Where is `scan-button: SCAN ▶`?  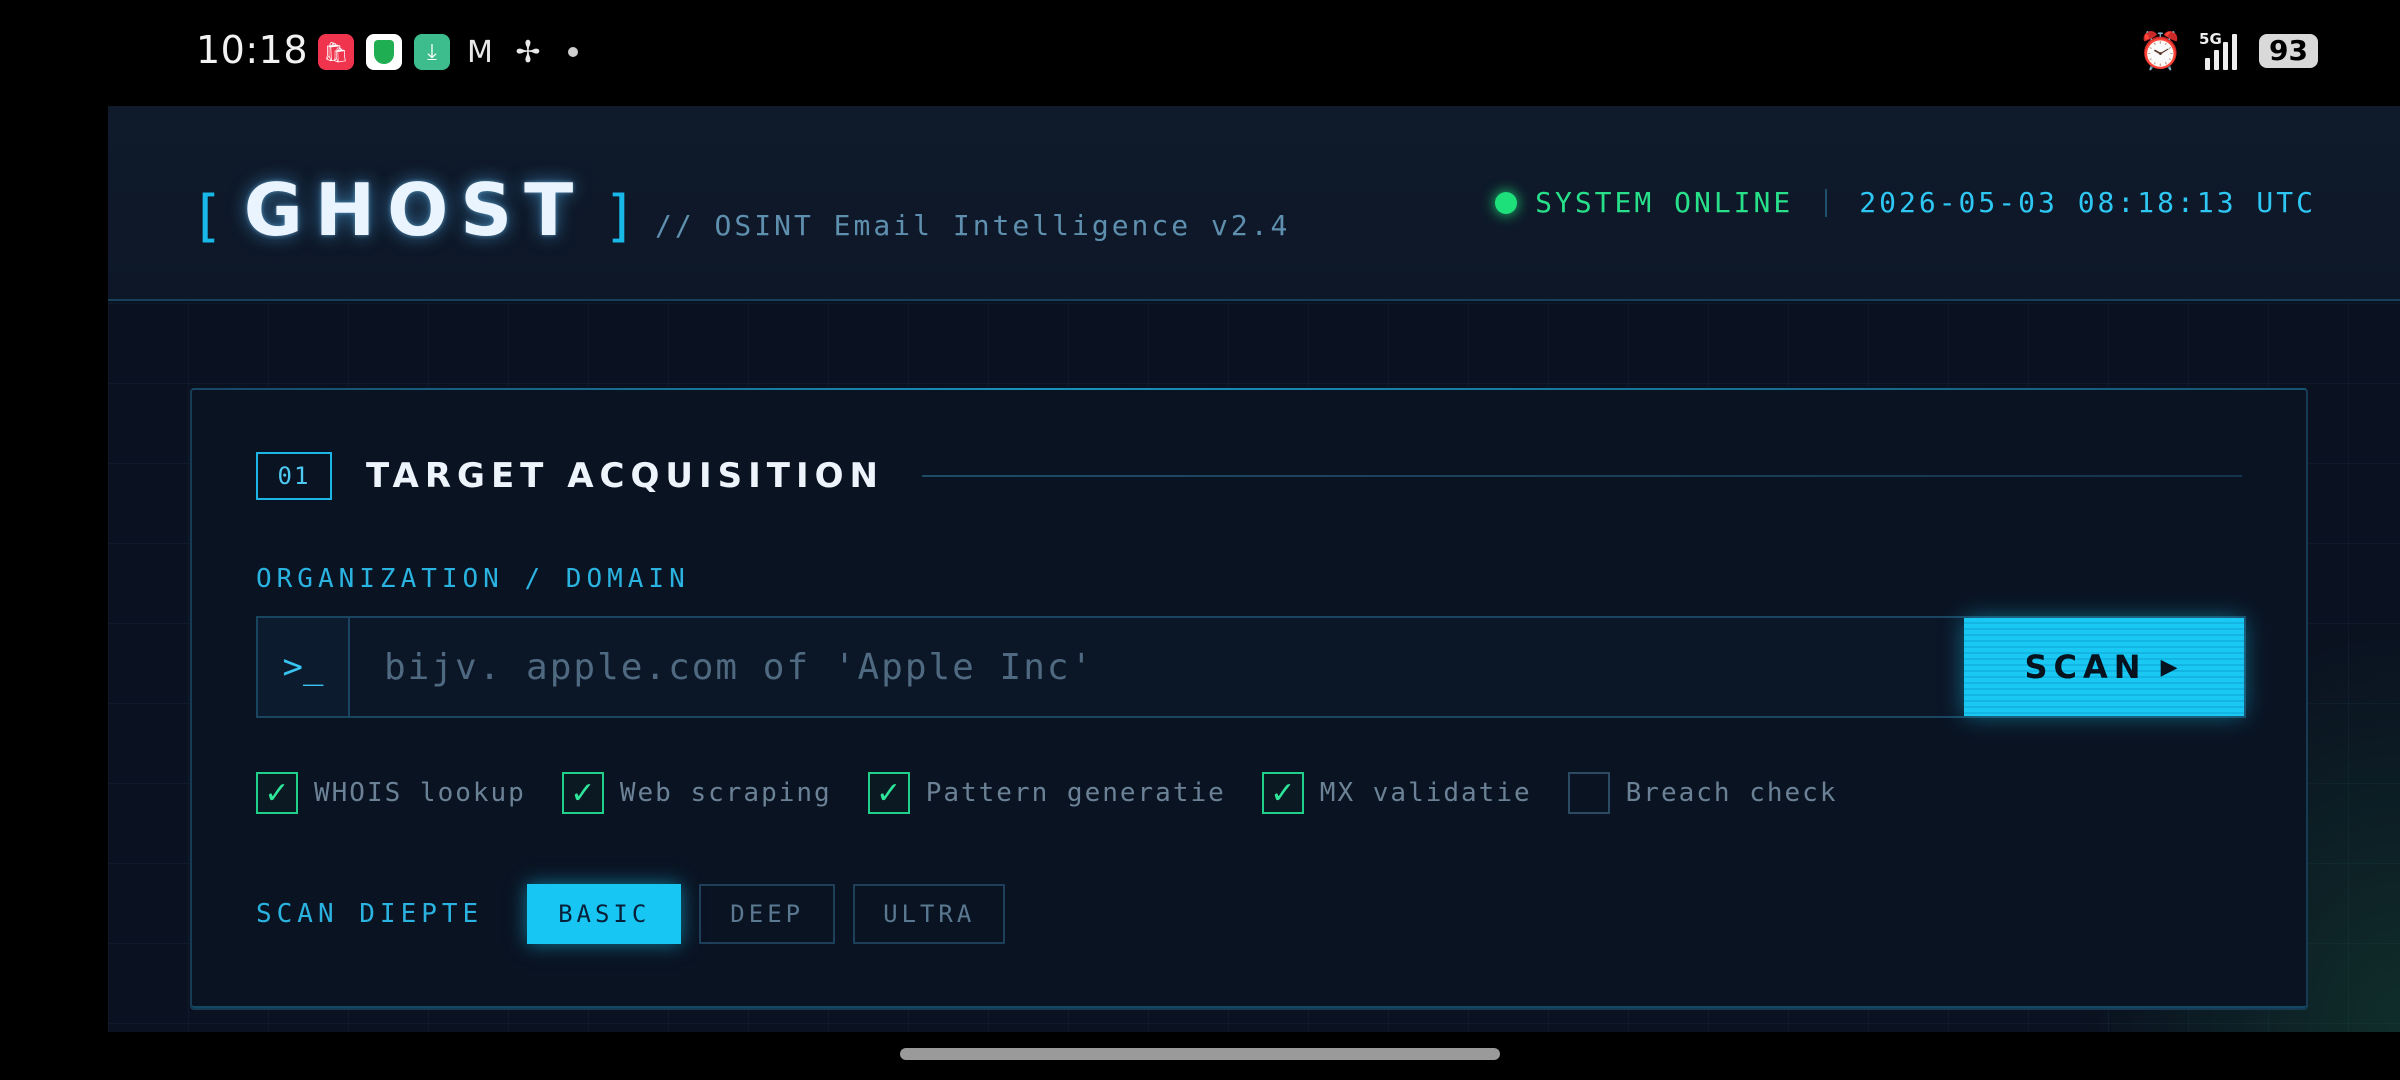
scan-button: SCAN ▶ is located at coordinates (2104, 667).